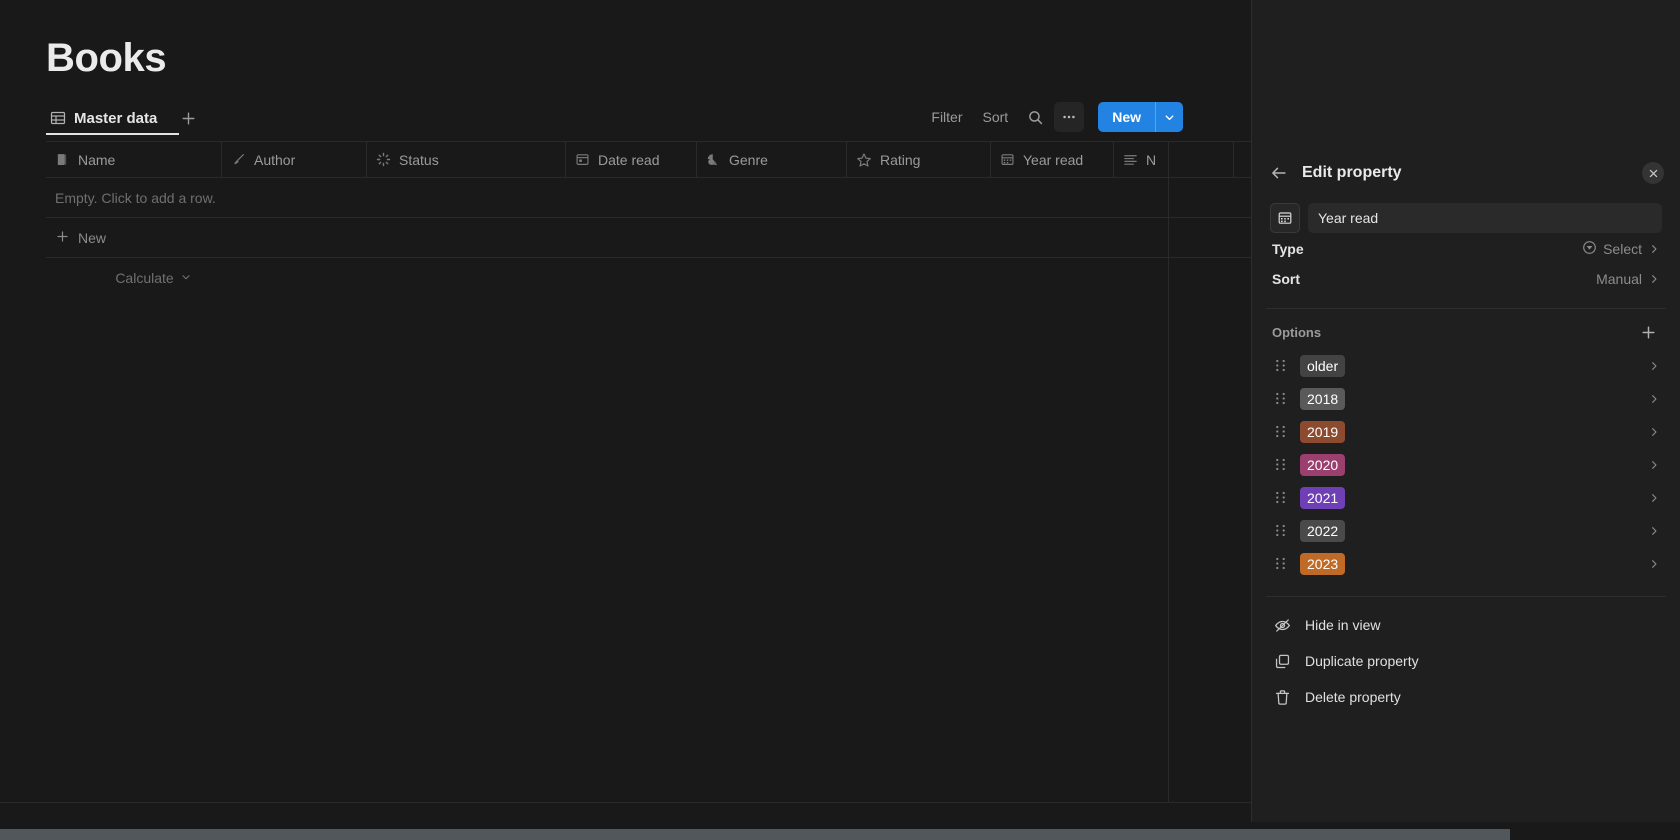 The image size is (1680, 840). Describe the element at coordinates (1466, 431) in the screenshot. I see `option-row: 2019` at that location.